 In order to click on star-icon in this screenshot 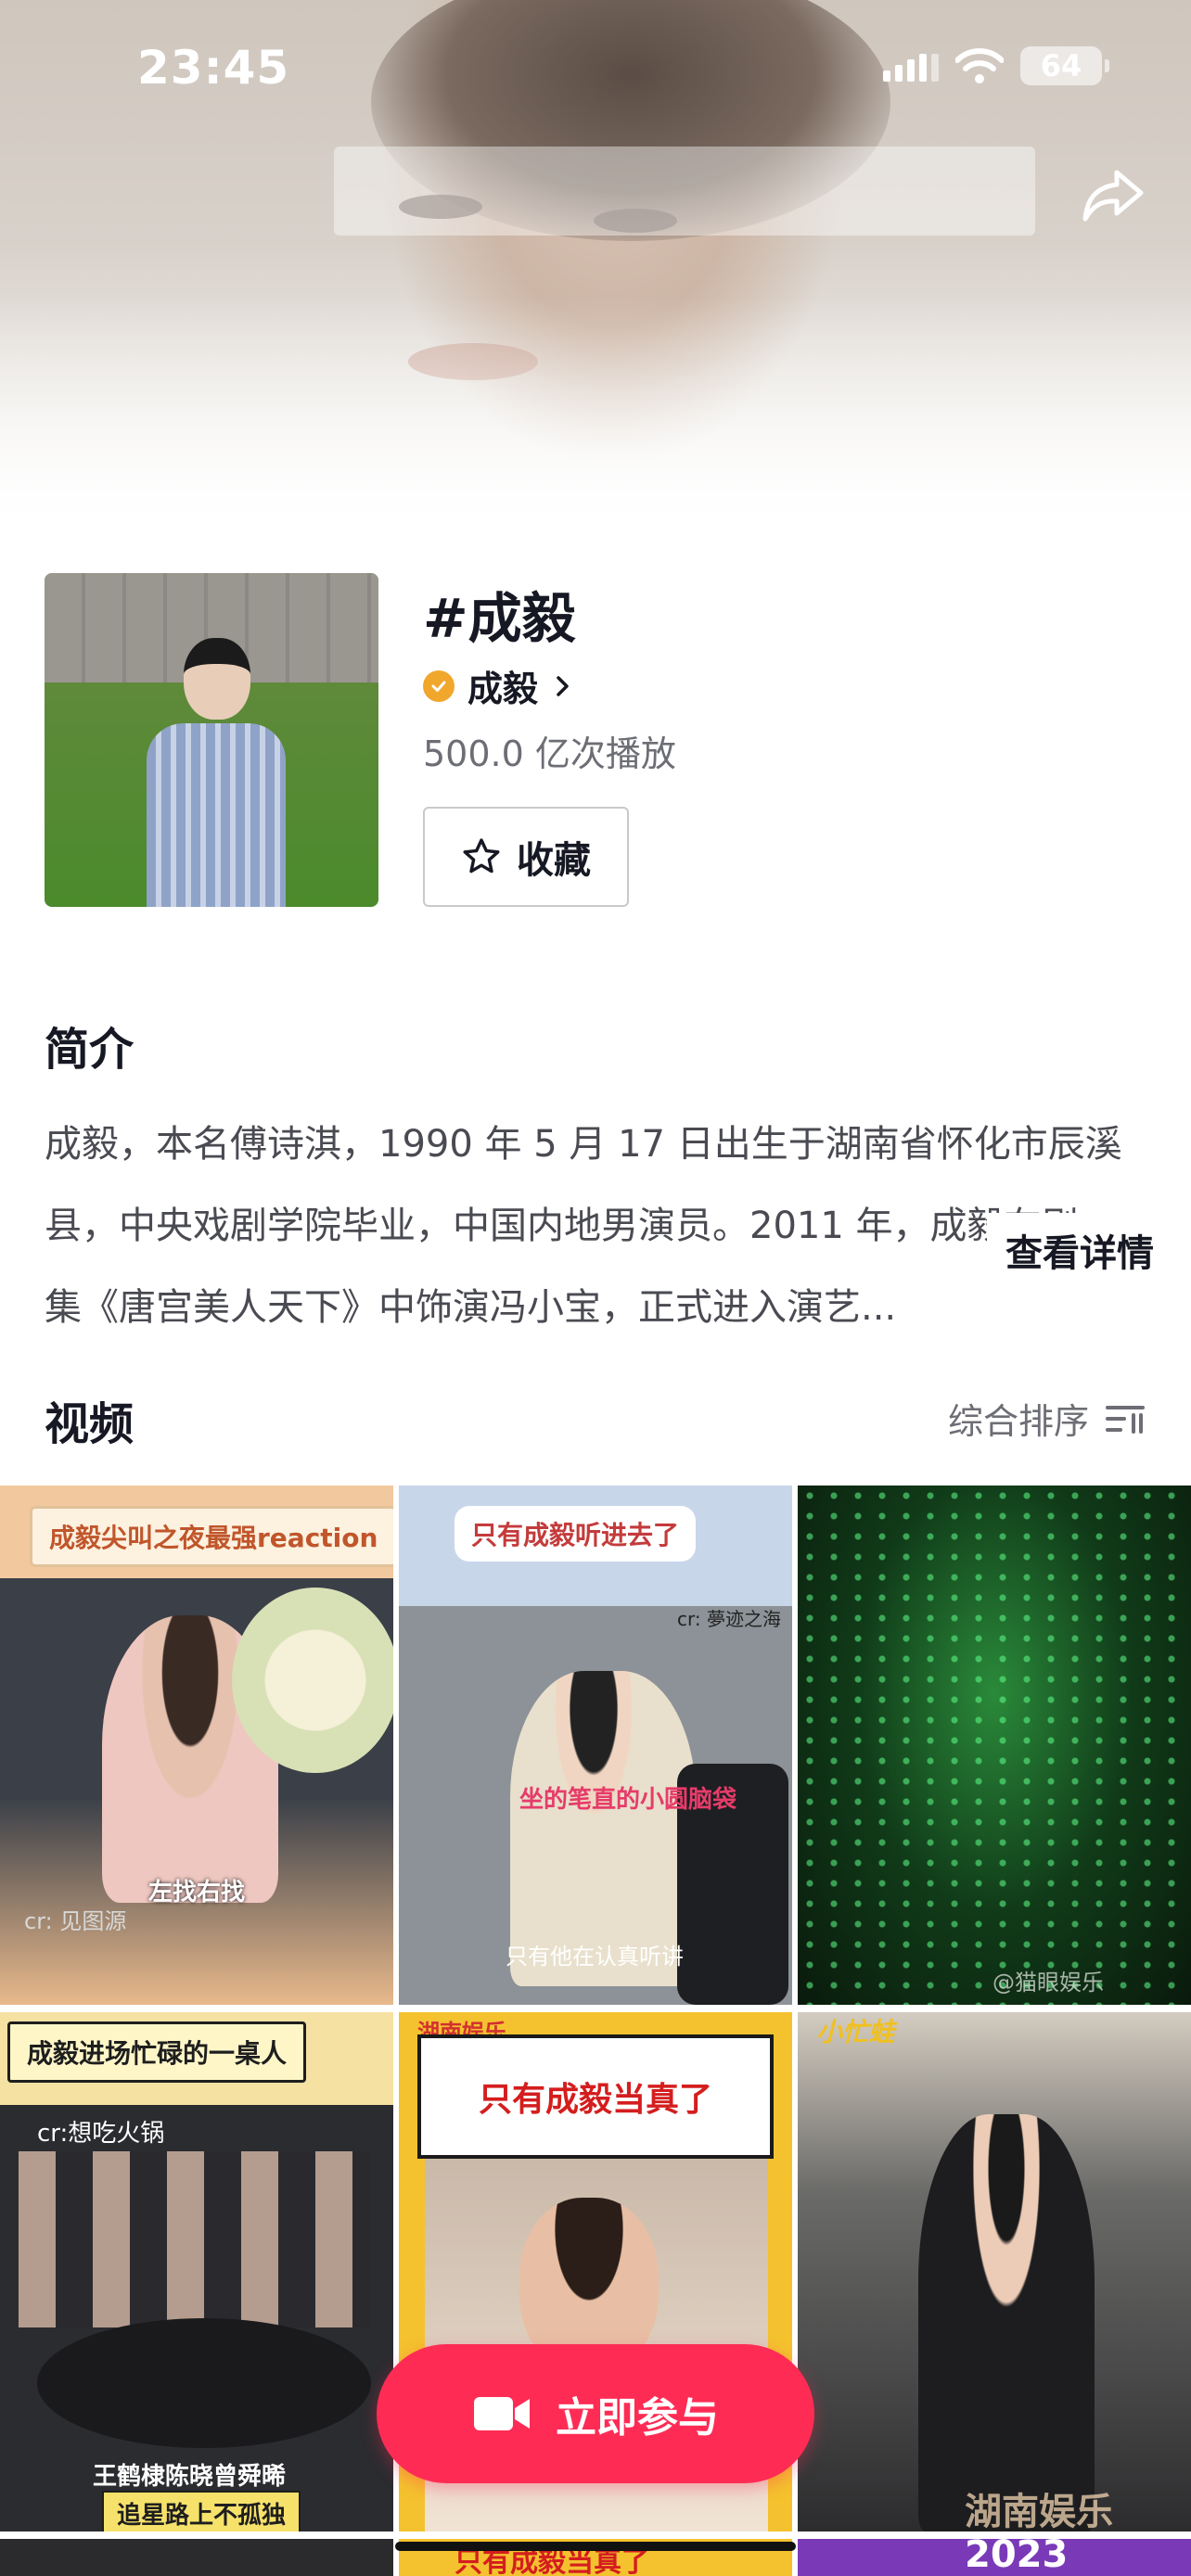, I will do `click(482, 856)`.